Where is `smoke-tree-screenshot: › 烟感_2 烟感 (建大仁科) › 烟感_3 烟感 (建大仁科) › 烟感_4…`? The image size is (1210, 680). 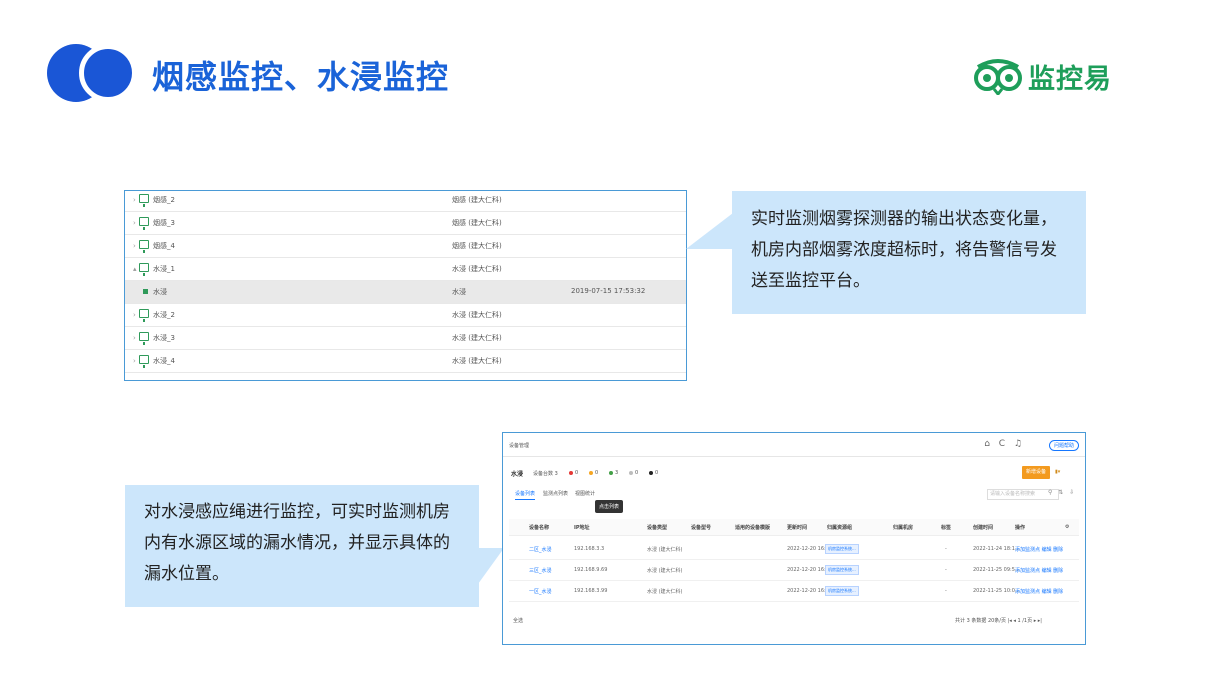 smoke-tree-screenshot: › 烟感_2 烟感 (建大仁科) › 烟感_3 烟感 (建大仁科) › 烟感_4… is located at coordinates (405, 285).